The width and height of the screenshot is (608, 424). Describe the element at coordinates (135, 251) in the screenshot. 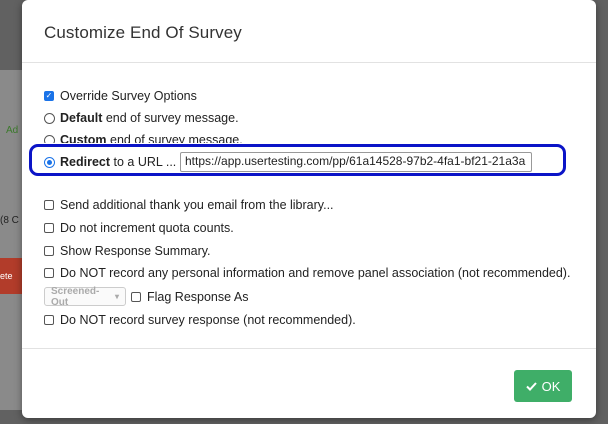

I see `summary-label: Show Response Summary.` at that location.